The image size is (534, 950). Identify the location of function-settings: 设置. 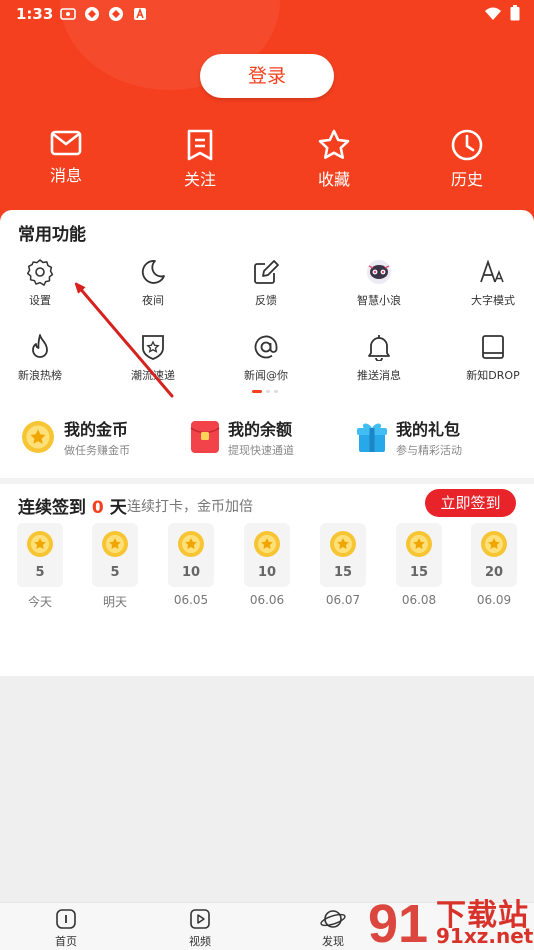
(40, 283).